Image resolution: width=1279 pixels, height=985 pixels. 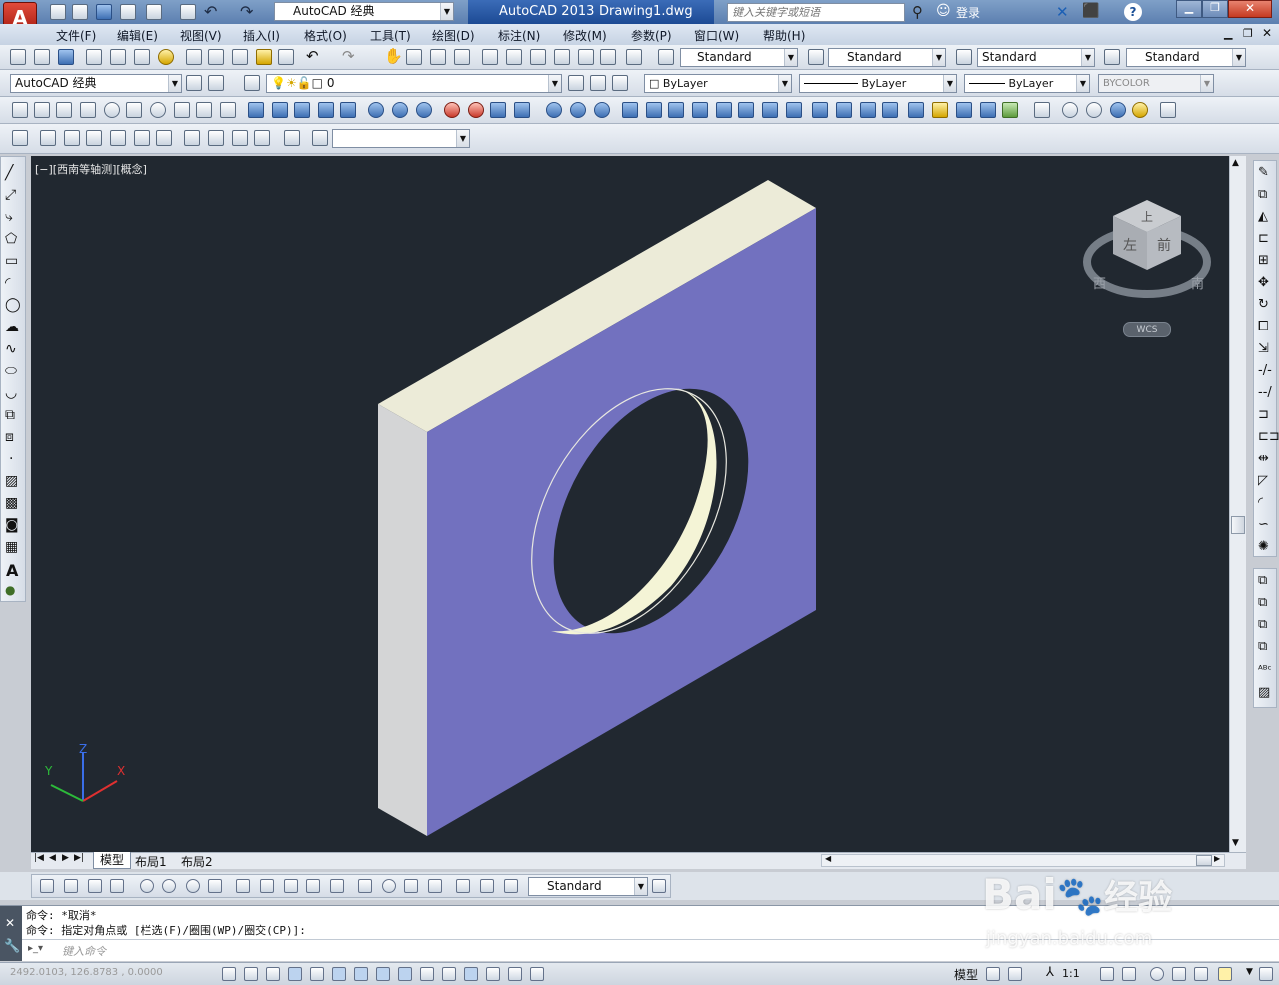 I want to click on menu-parameters: 参数(P), so click(x=651, y=35).